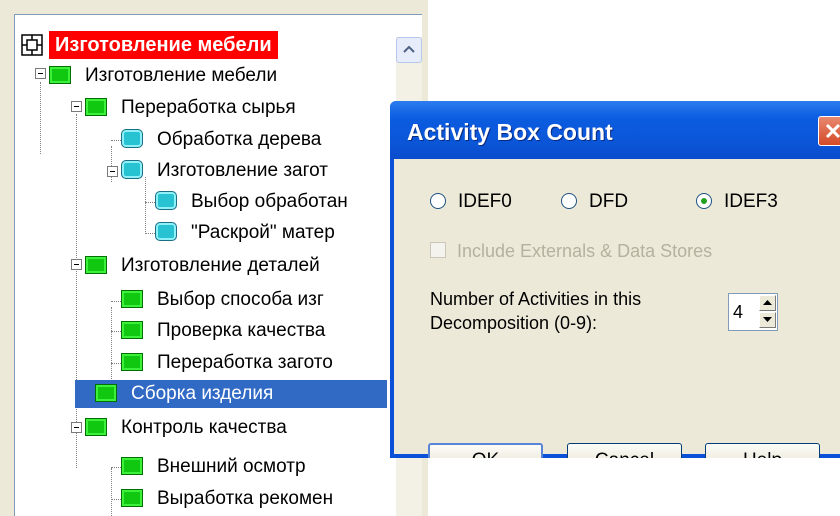 The width and height of the screenshot is (840, 516). What do you see at coordinates (510, 132) in the screenshot?
I see `dialog-title: Activity Box Count` at bounding box center [510, 132].